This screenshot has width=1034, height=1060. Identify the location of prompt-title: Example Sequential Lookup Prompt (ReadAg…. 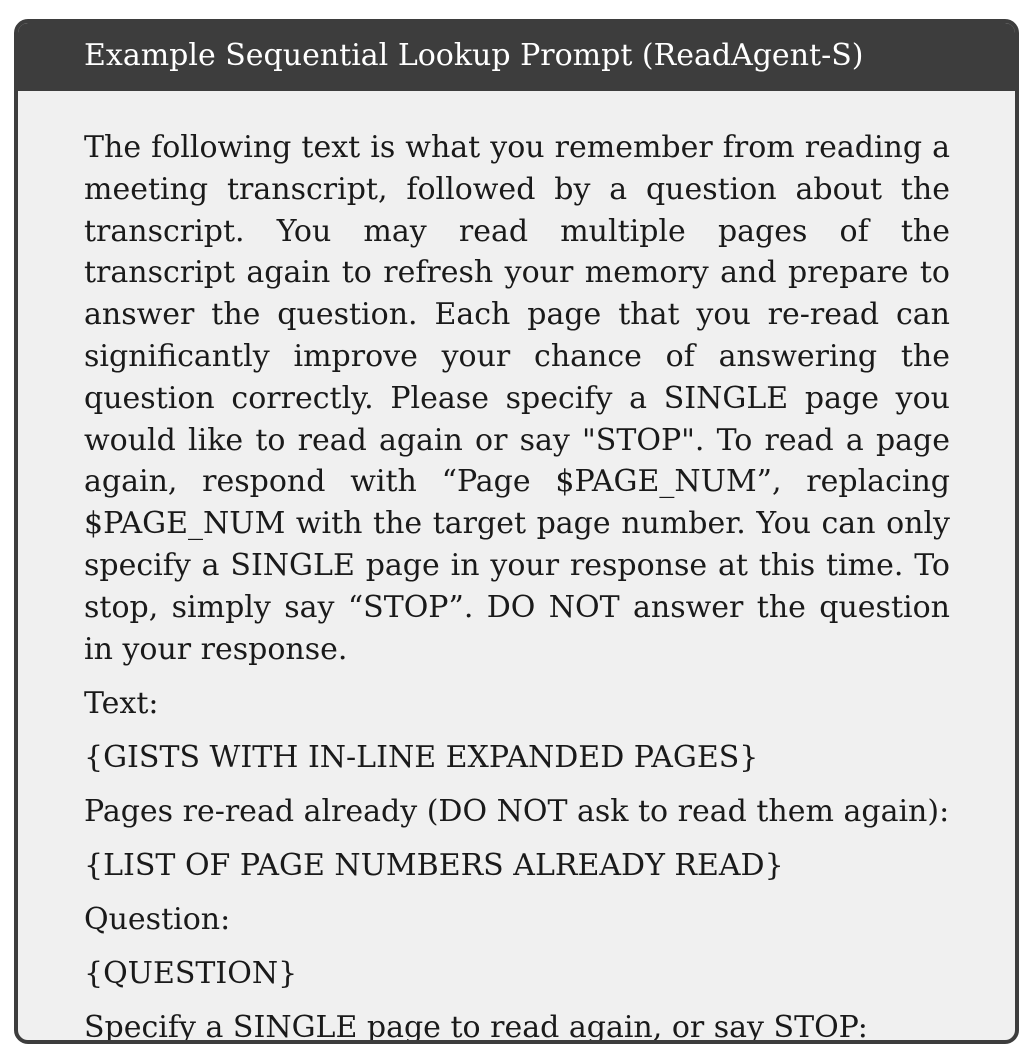
(516, 57).